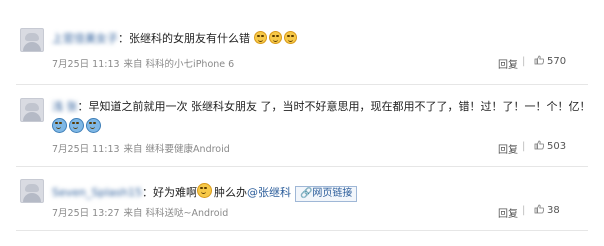  What do you see at coordinates (230, 192) in the screenshot?
I see `comment-text-cont: 肿么办` at bounding box center [230, 192].